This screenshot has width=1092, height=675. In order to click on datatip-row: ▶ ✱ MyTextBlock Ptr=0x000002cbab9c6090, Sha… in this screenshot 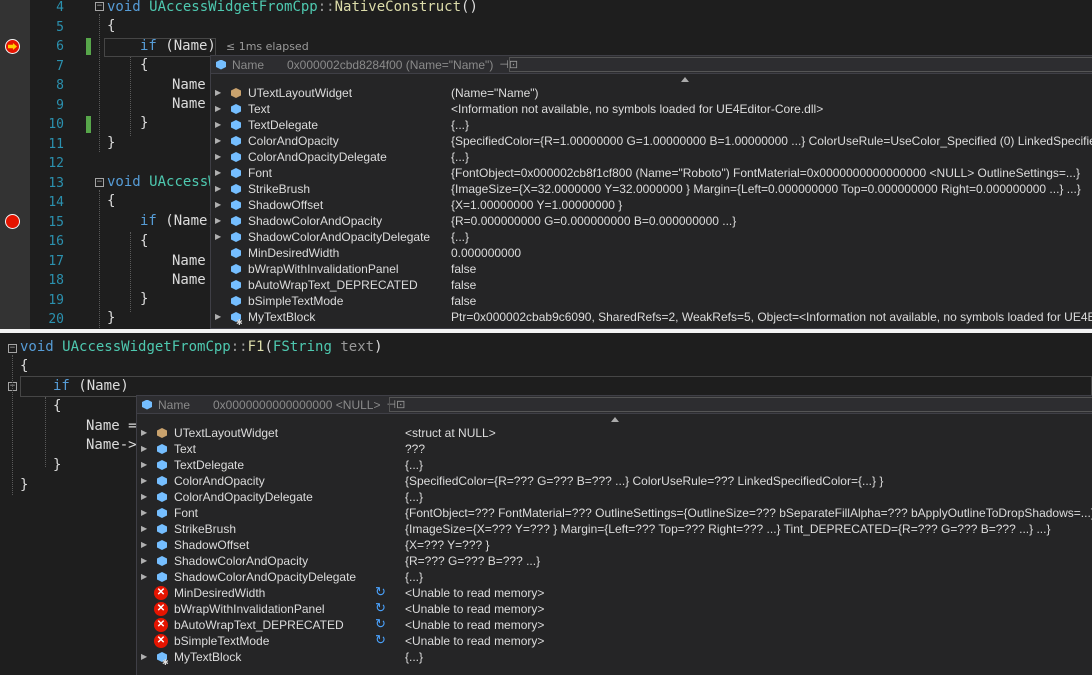, I will do `click(651, 318)`.